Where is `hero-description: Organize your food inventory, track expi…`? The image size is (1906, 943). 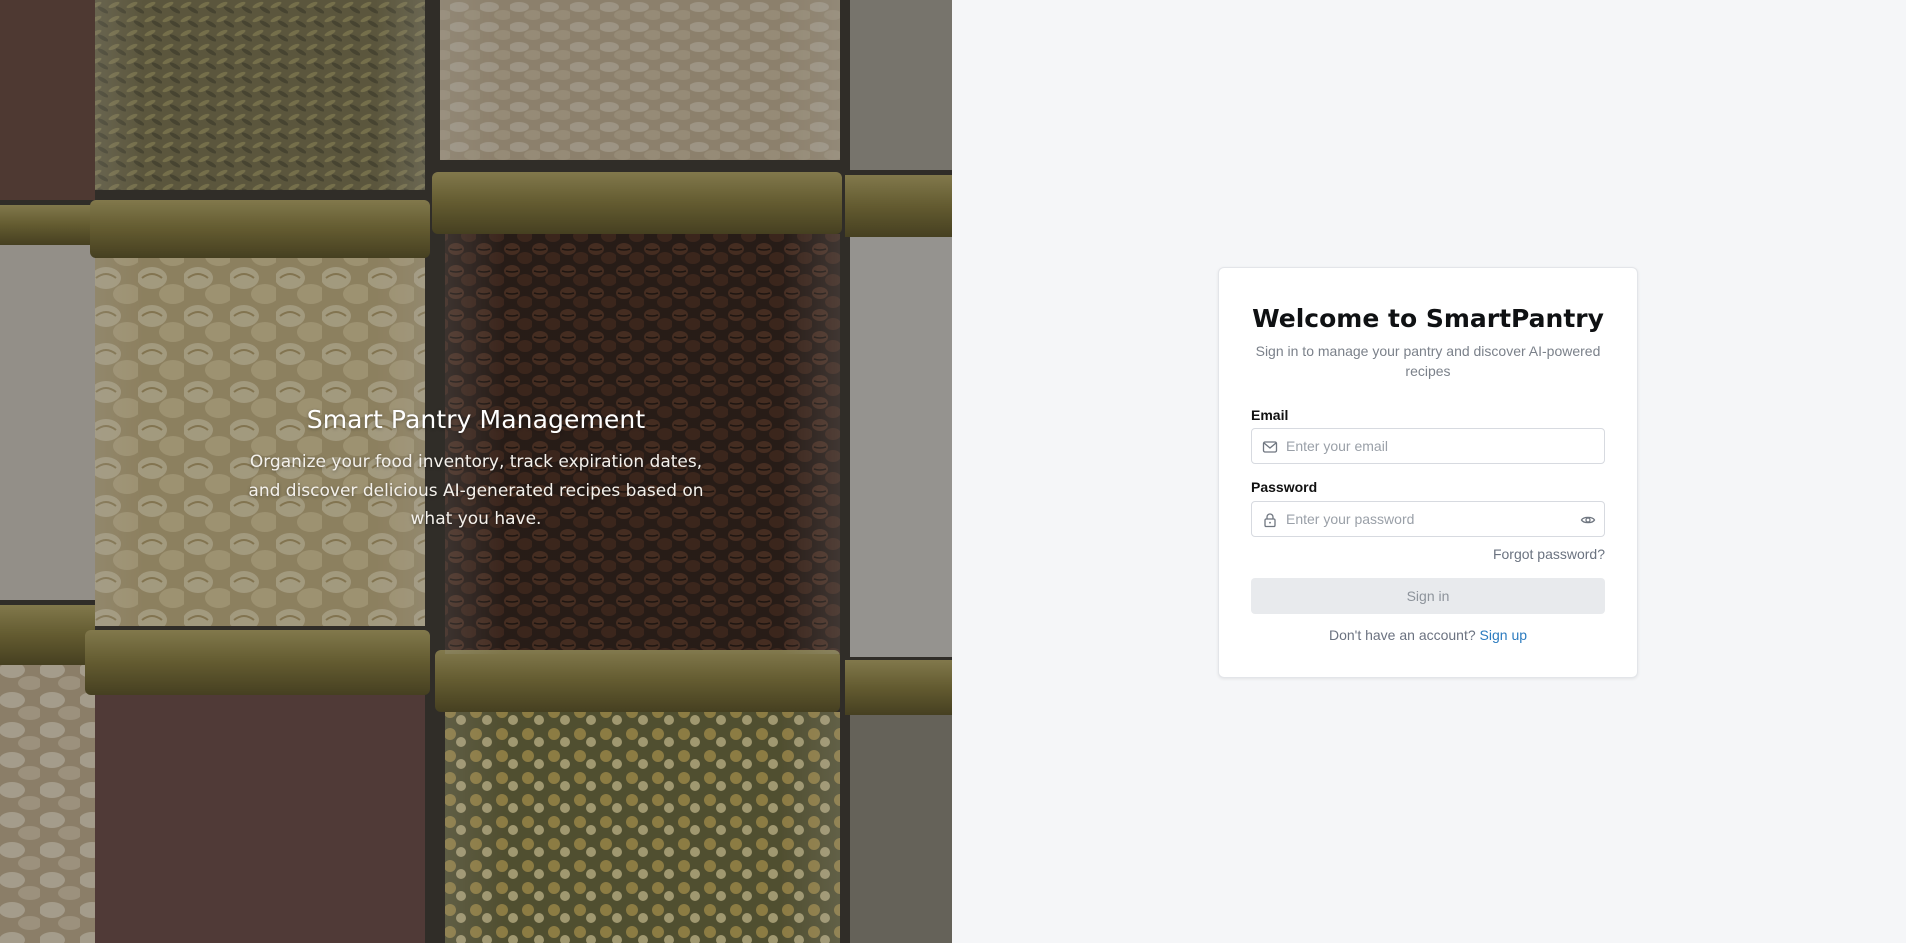 hero-description: Organize your food inventory, track expi… is located at coordinates (476, 490).